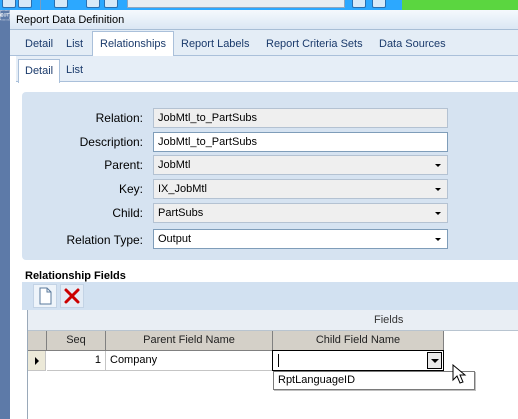 Image resolution: width=518 pixels, height=419 pixels. I want to click on top-toolbar, so click(259, 5).